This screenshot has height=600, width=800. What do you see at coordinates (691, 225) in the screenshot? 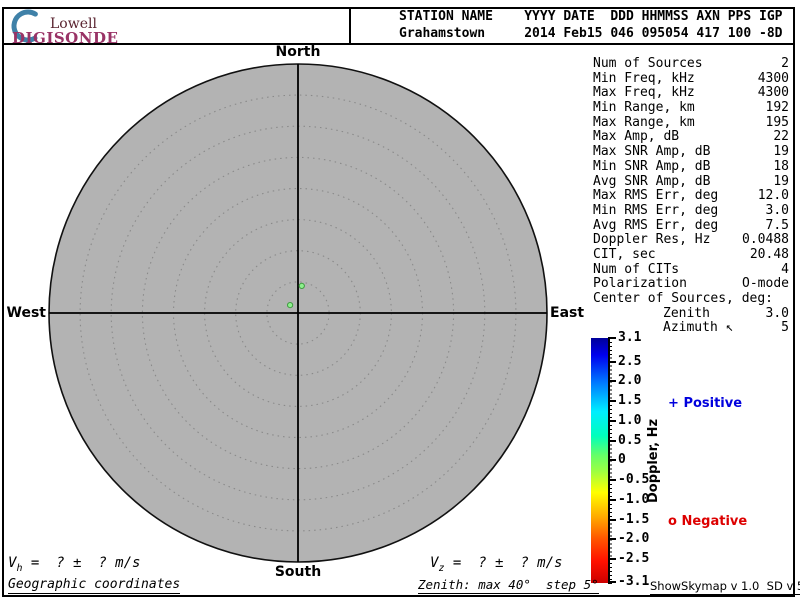
I see `panel-row: Avg RMS Err, deg 7.5` at bounding box center [691, 225].